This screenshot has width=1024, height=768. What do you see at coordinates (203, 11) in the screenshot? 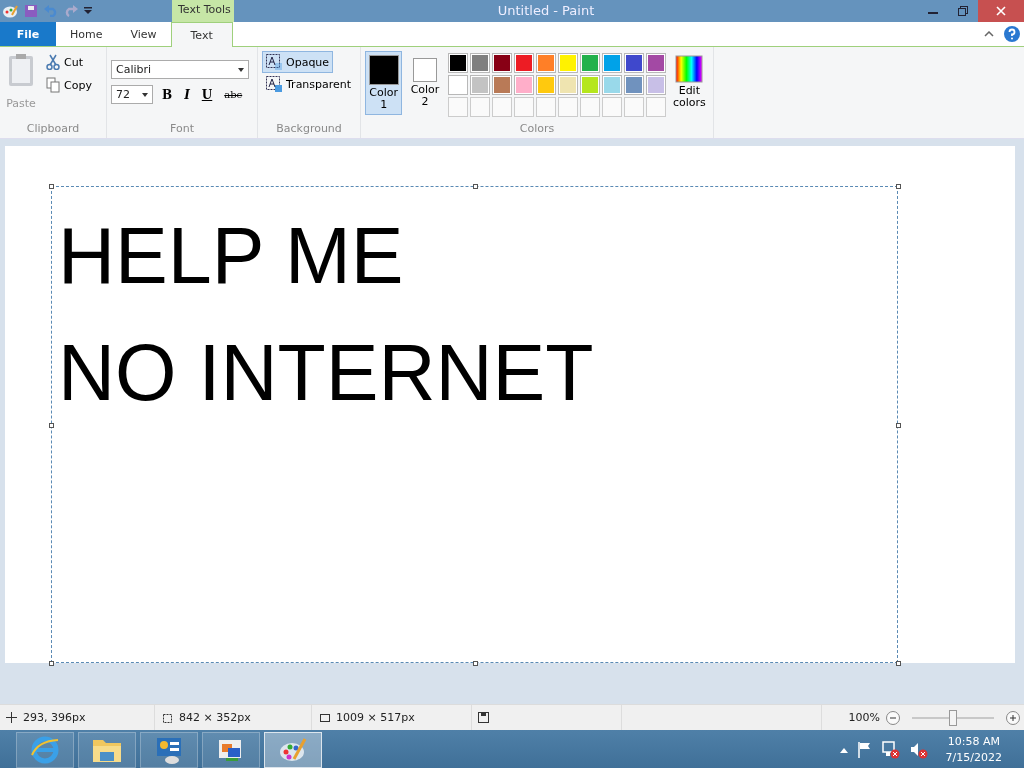
I see `contextual-tab-label: Text Tools` at bounding box center [203, 11].